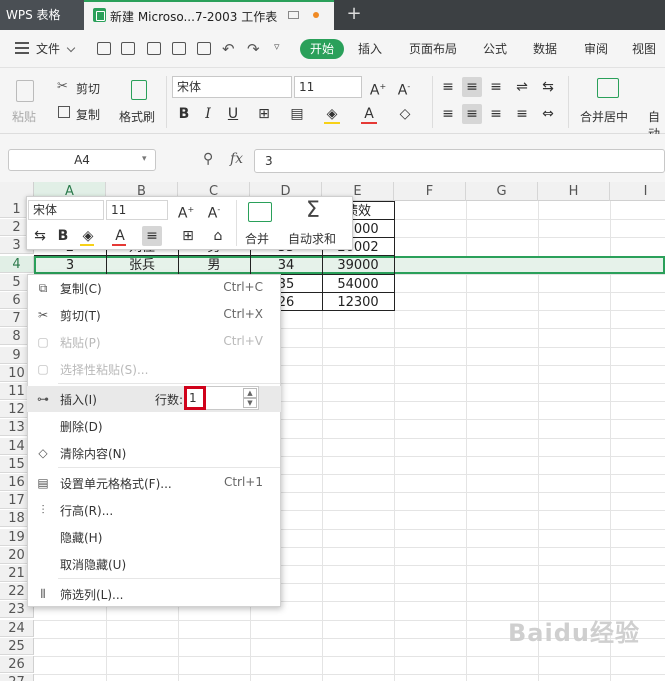  What do you see at coordinates (104, 48) in the screenshot?
I see `open-folder-icon` at bounding box center [104, 48].